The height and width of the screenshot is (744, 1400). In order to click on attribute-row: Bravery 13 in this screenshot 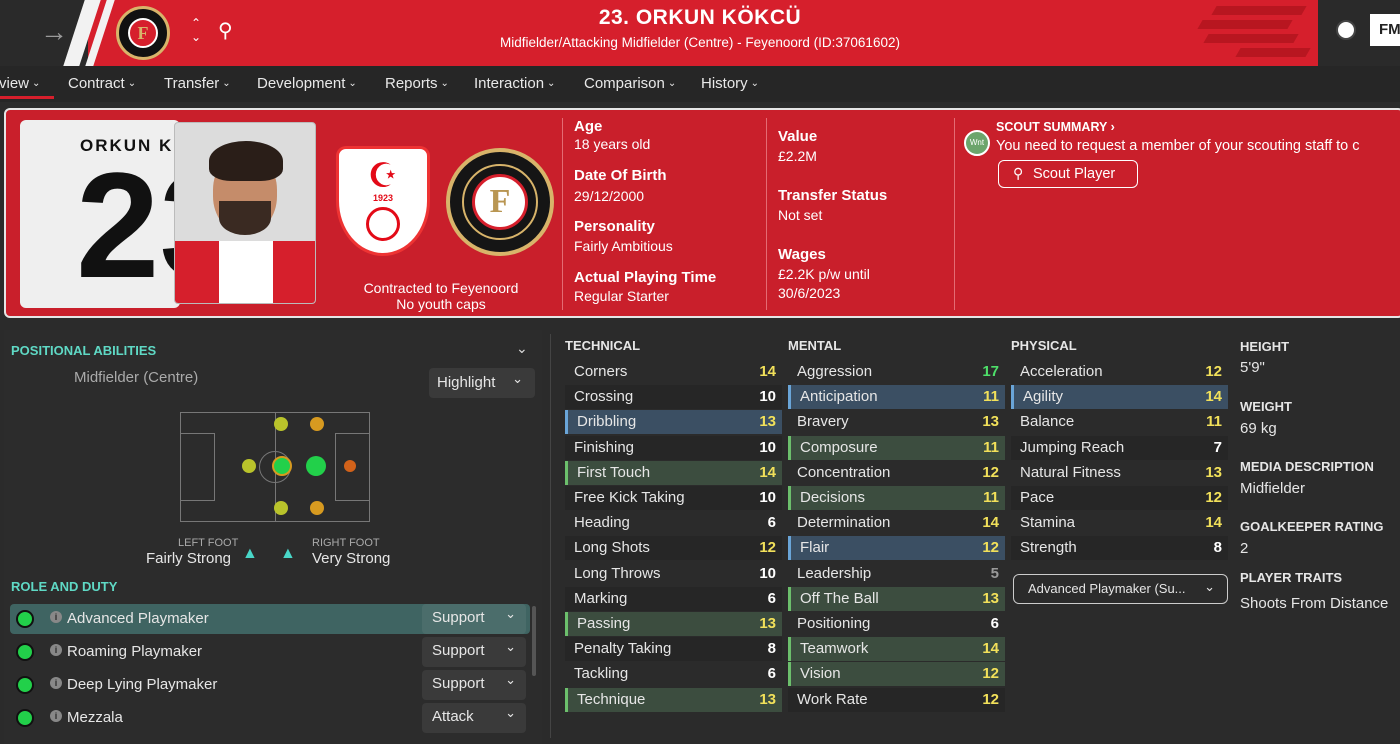, I will do `click(896, 422)`.